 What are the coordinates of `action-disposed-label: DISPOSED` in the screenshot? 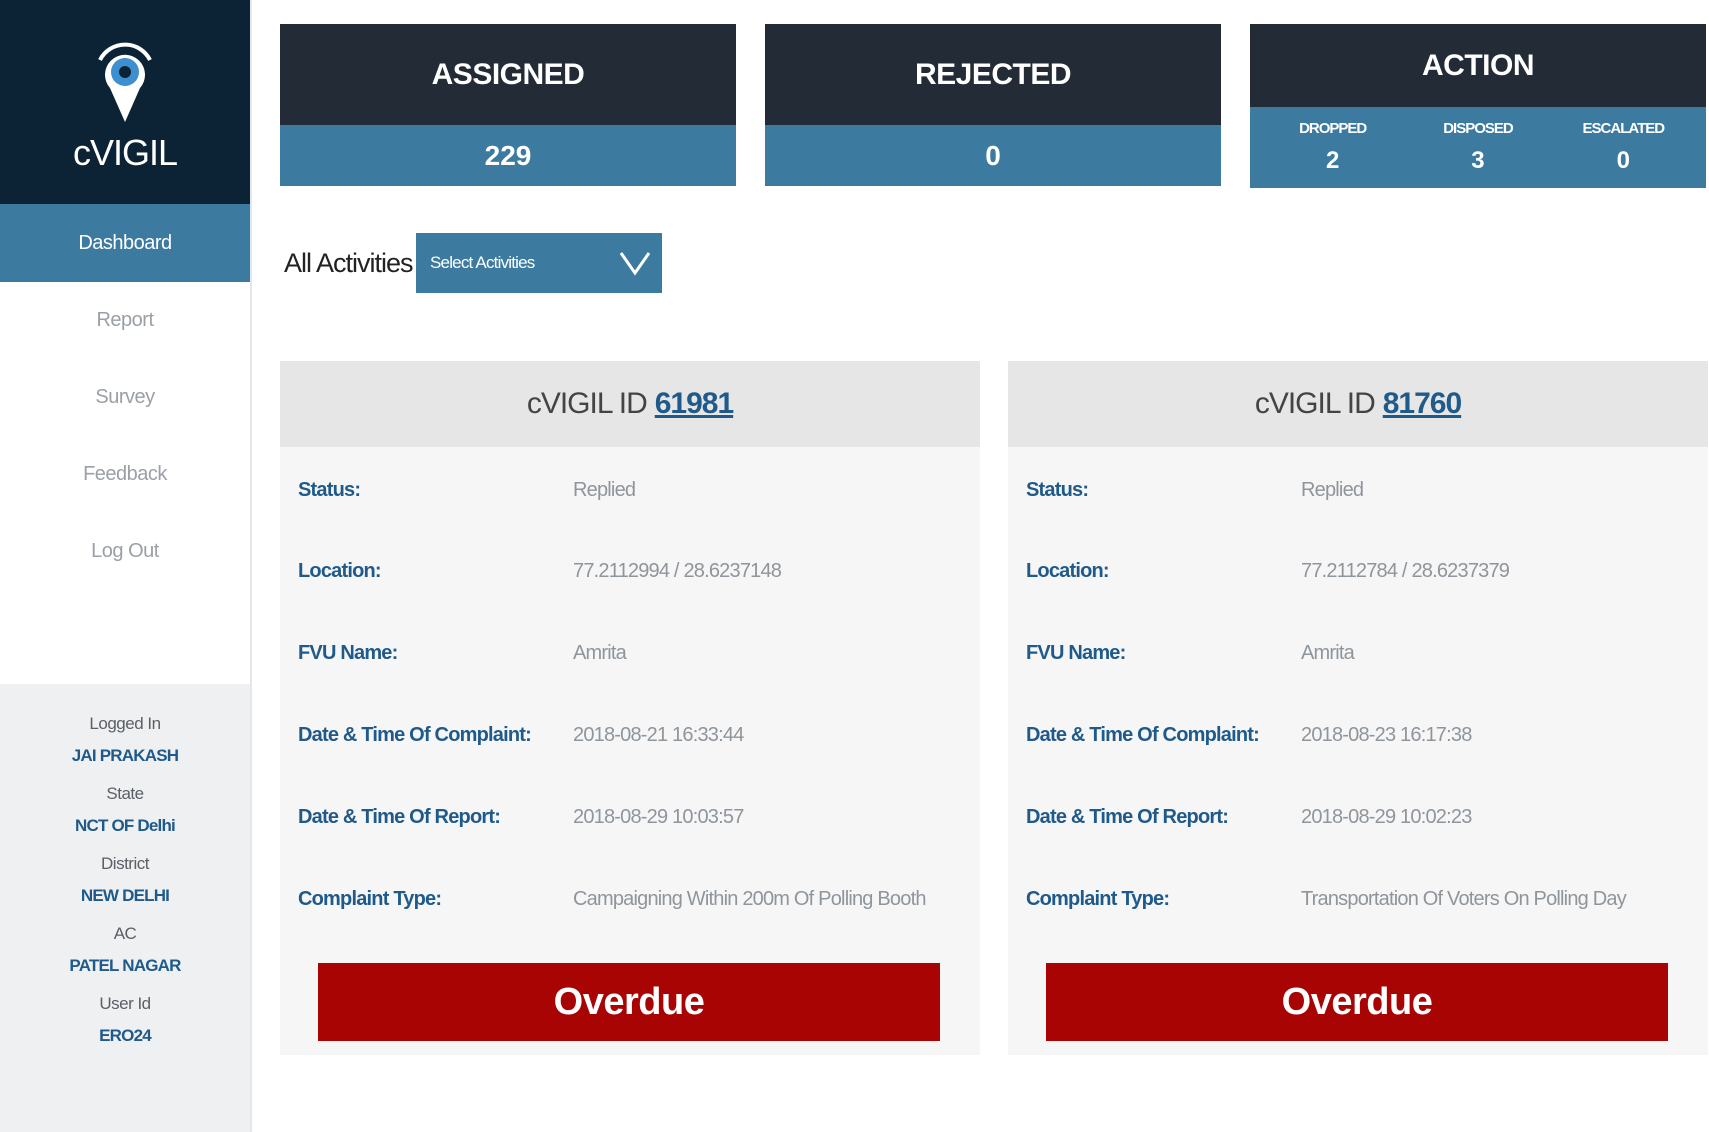 It's located at (1478, 128).